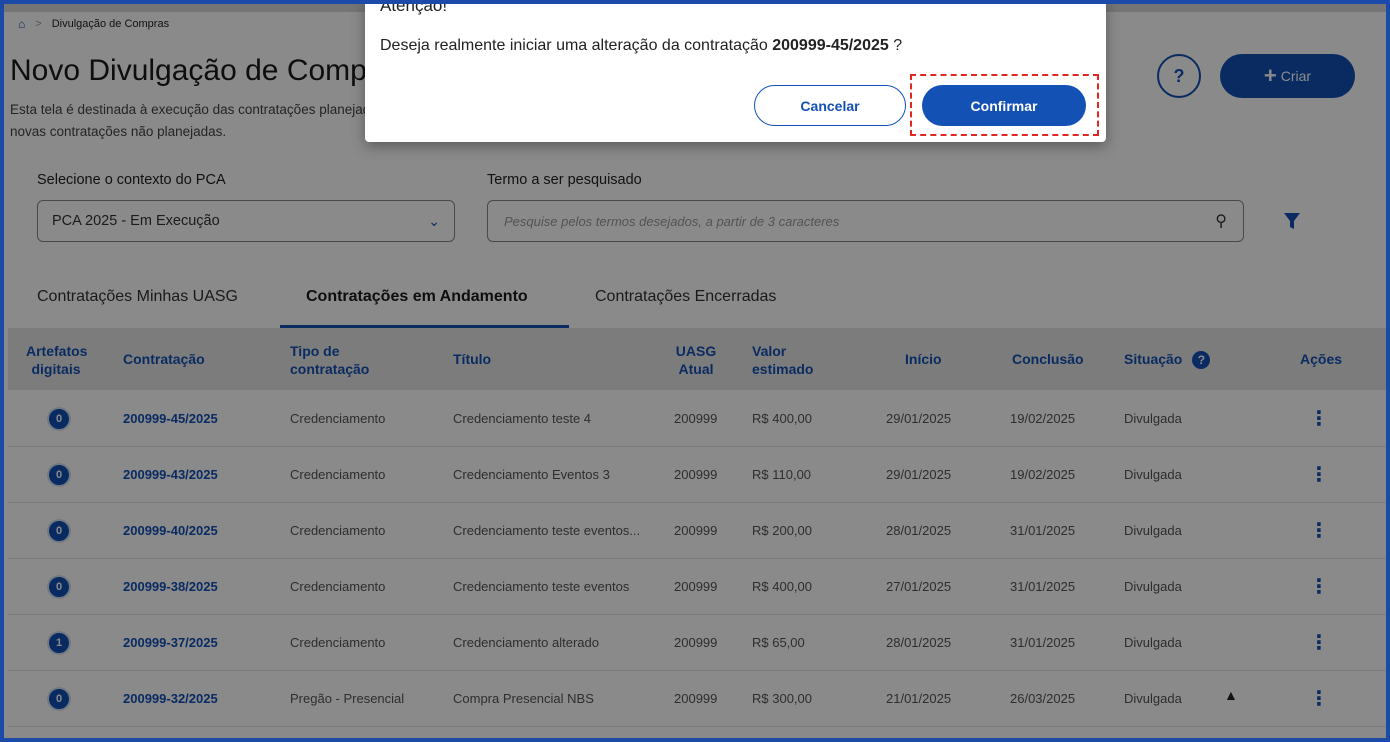  I want to click on cancel-button: Cancelar, so click(830, 105).